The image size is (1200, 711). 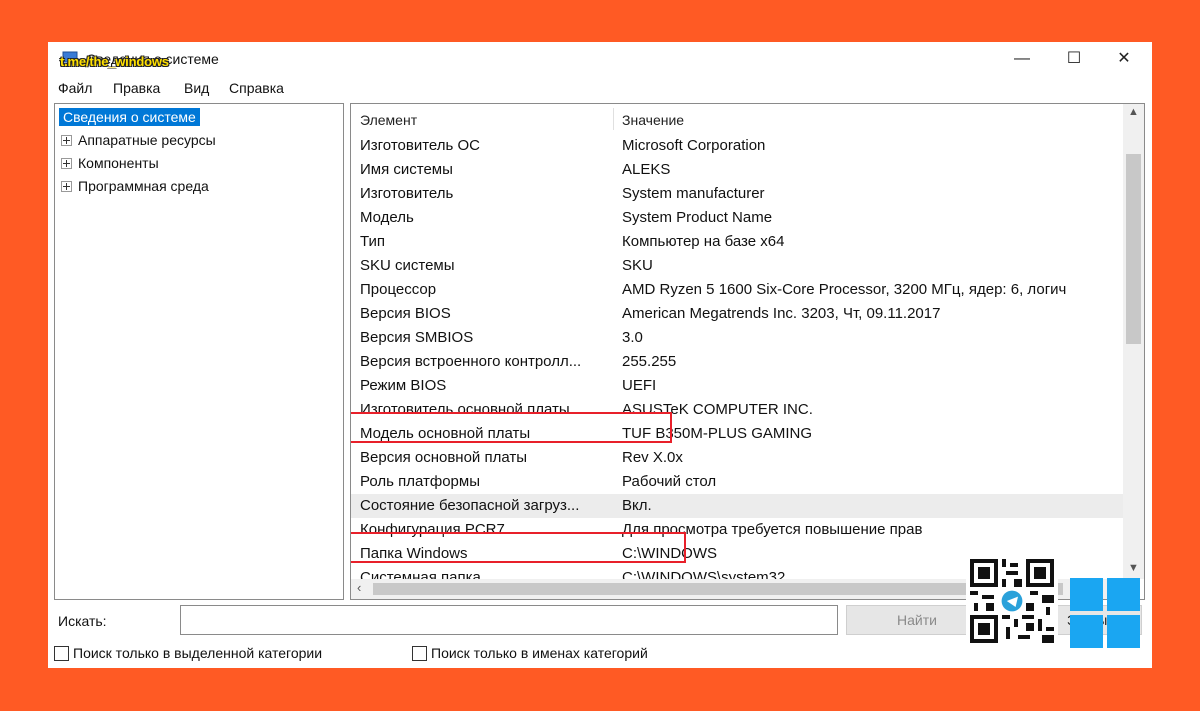 I want to click on row-item: Версия BIOS, so click(x=405, y=313).